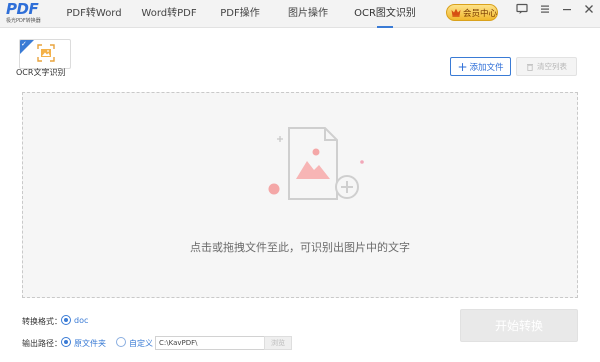 This screenshot has width=600, height=362. Describe the element at coordinates (308, 14) in the screenshot. I see `tab-image-operations: 图片操作` at that location.